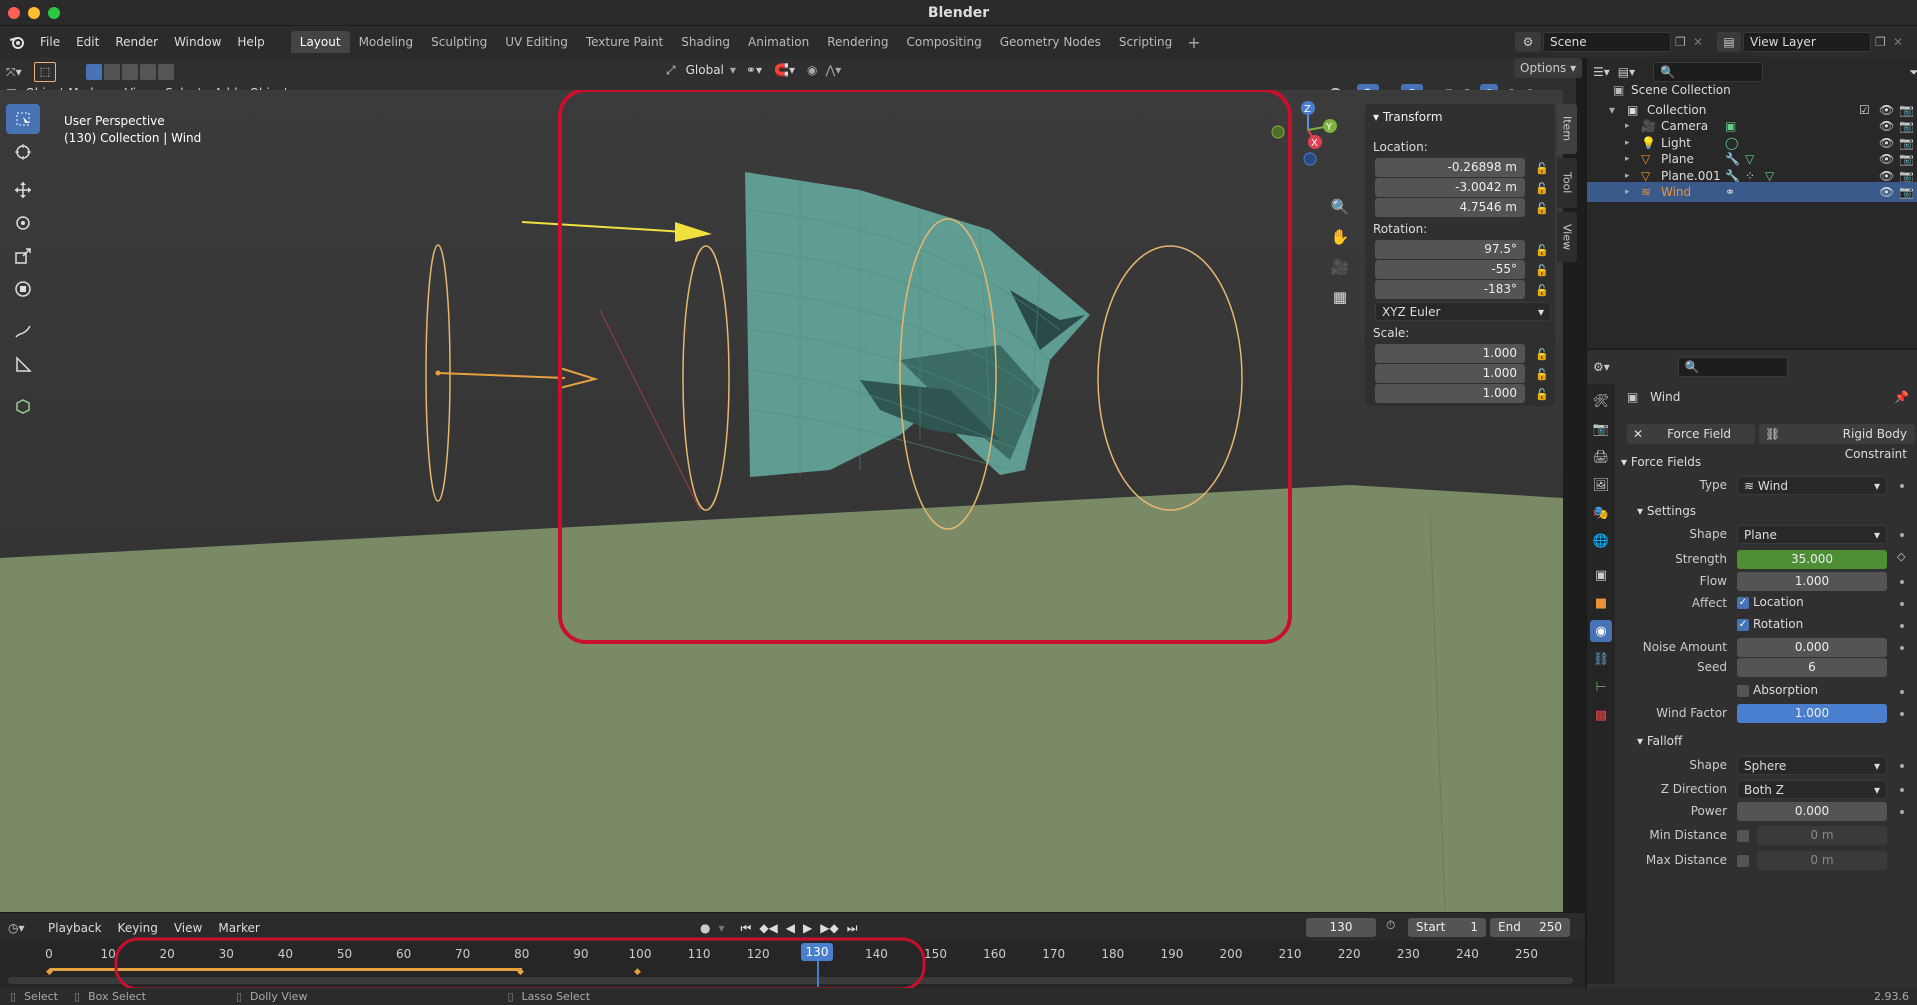 The image size is (1917, 1005). What do you see at coordinates (23, 406) in the screenshot?
I see `add-cube-tool-icon` at bounding box center [23, 406].